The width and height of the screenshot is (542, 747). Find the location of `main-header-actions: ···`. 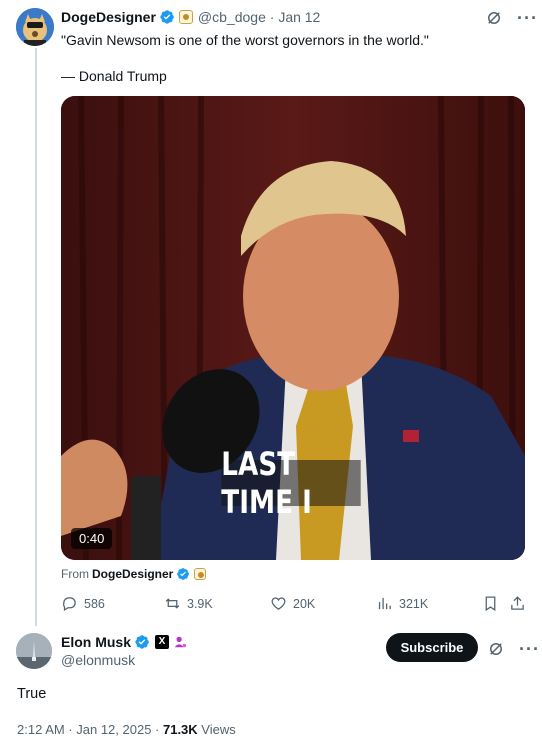

main-header-actions: ··· is located at coordinates (513, 649).